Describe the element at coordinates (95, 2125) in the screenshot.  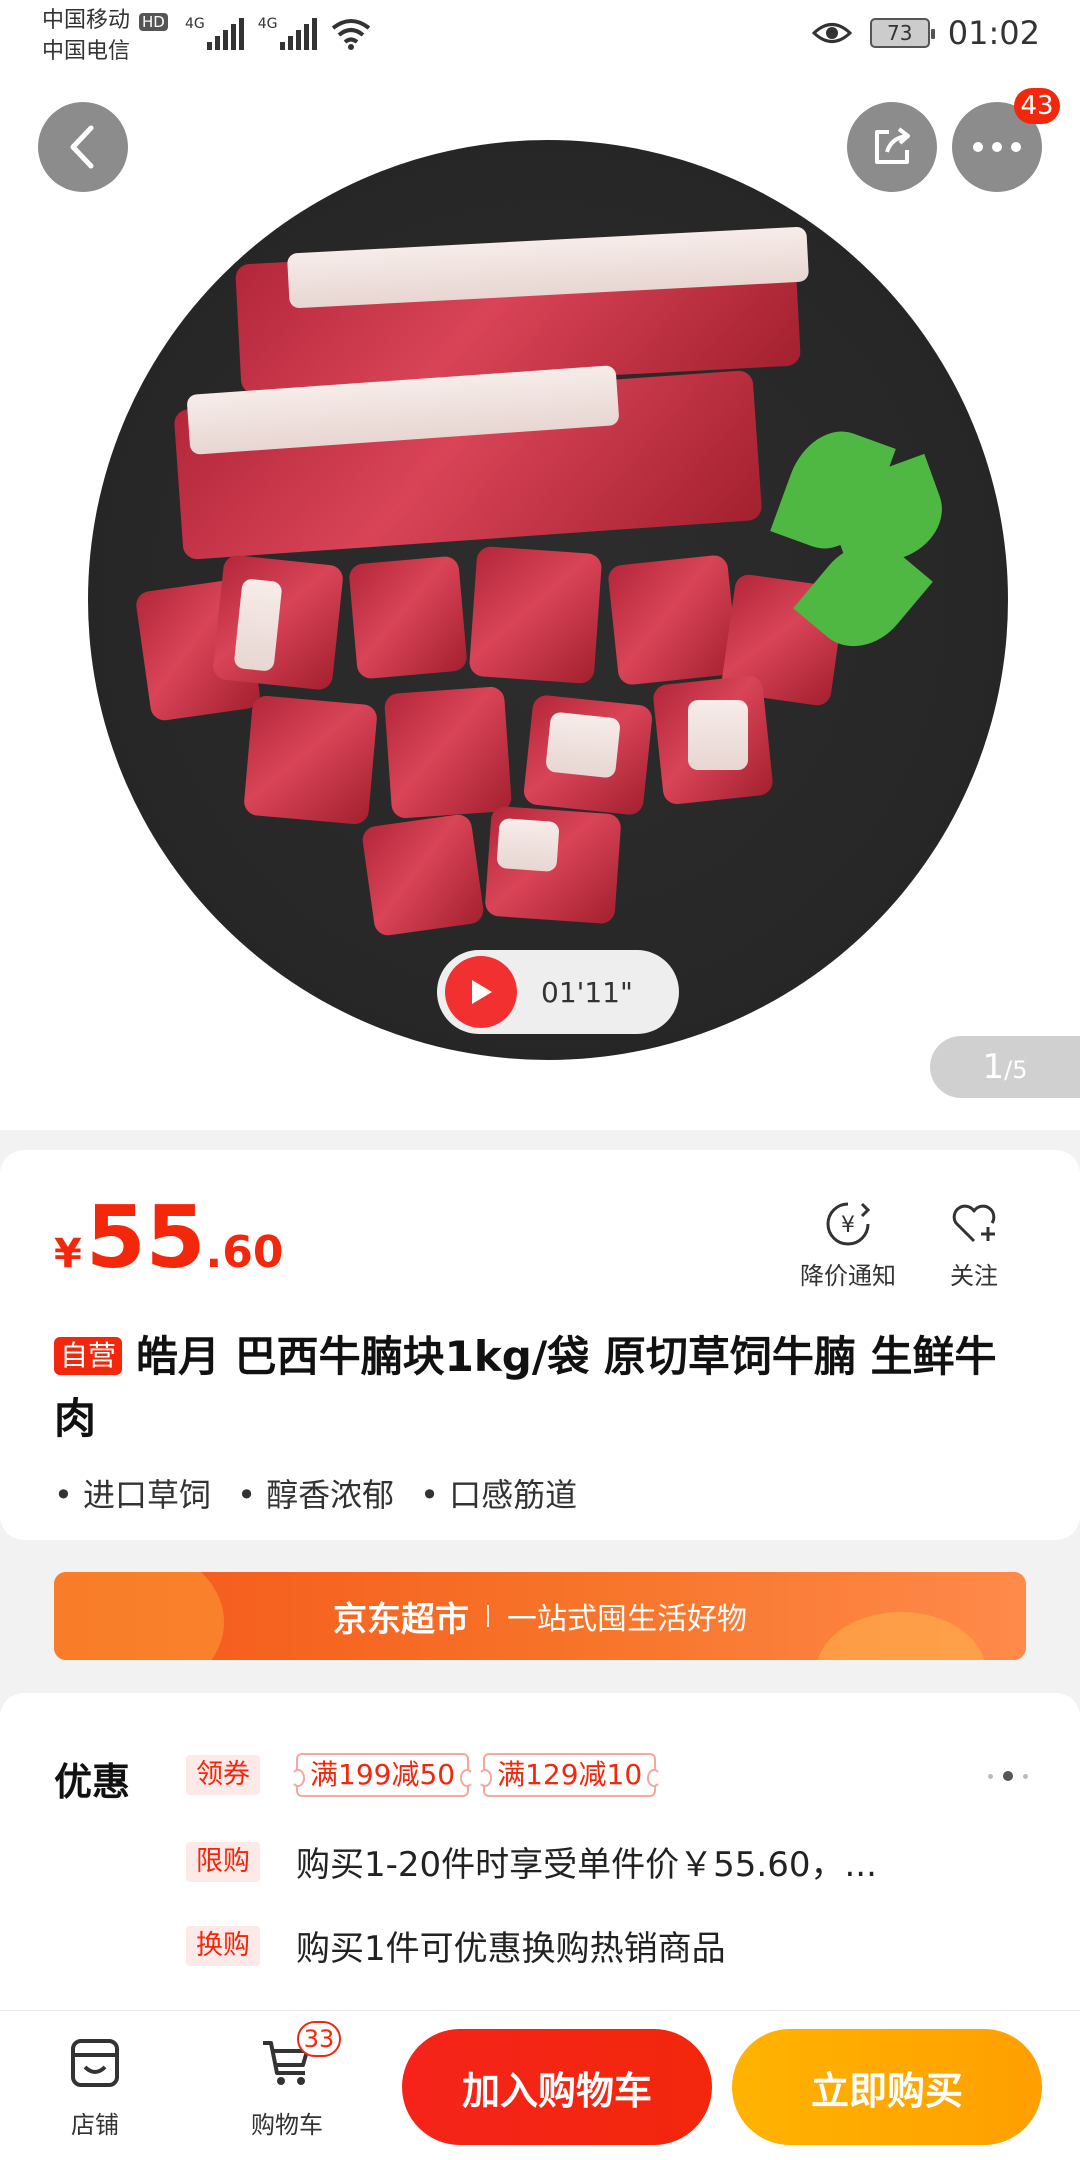
I see `shop-label: 店铺` at that location.